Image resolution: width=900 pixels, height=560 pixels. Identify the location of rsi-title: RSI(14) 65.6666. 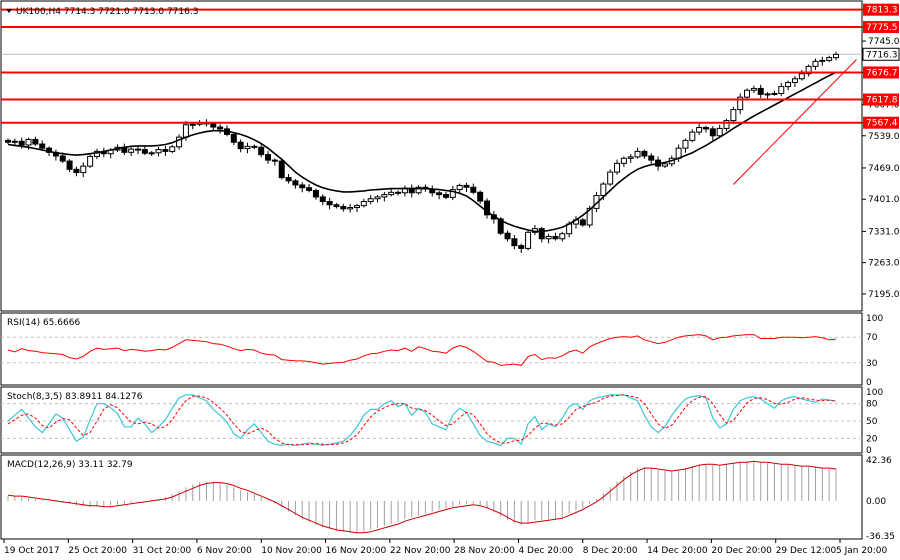
(43, 323).